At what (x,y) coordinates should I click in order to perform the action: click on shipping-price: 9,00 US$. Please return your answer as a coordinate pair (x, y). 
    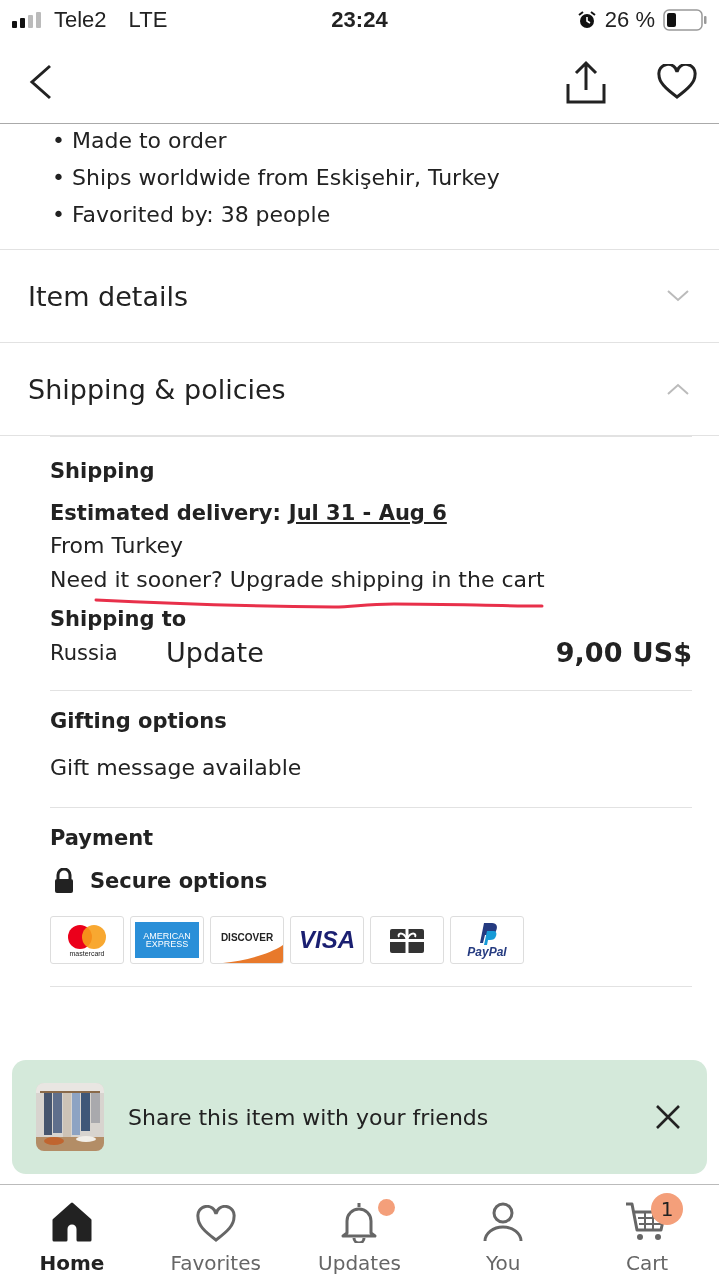
    Looking at the image, I should click on (623, 652).